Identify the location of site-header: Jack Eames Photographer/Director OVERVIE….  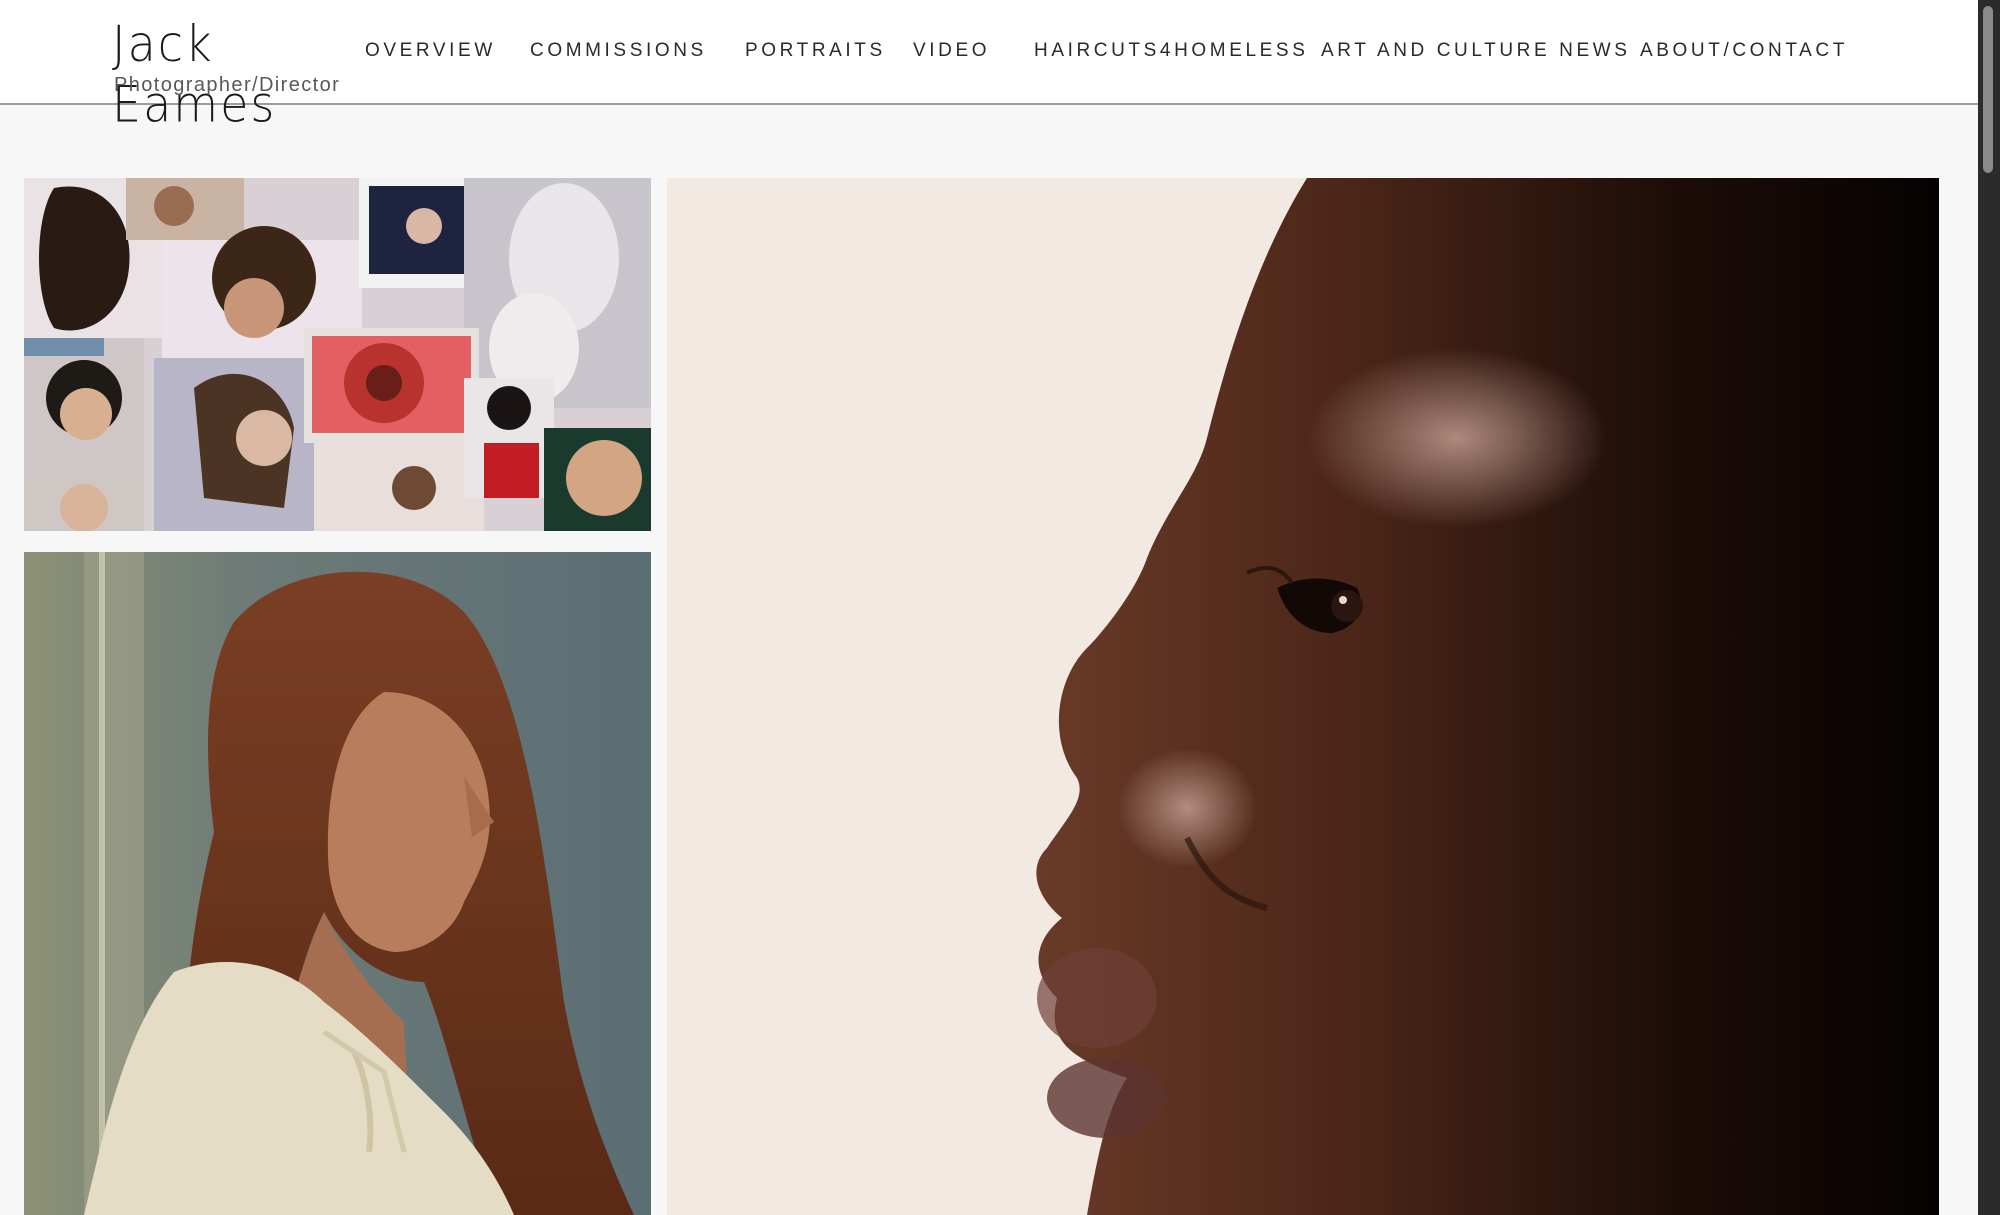
(989, 67).